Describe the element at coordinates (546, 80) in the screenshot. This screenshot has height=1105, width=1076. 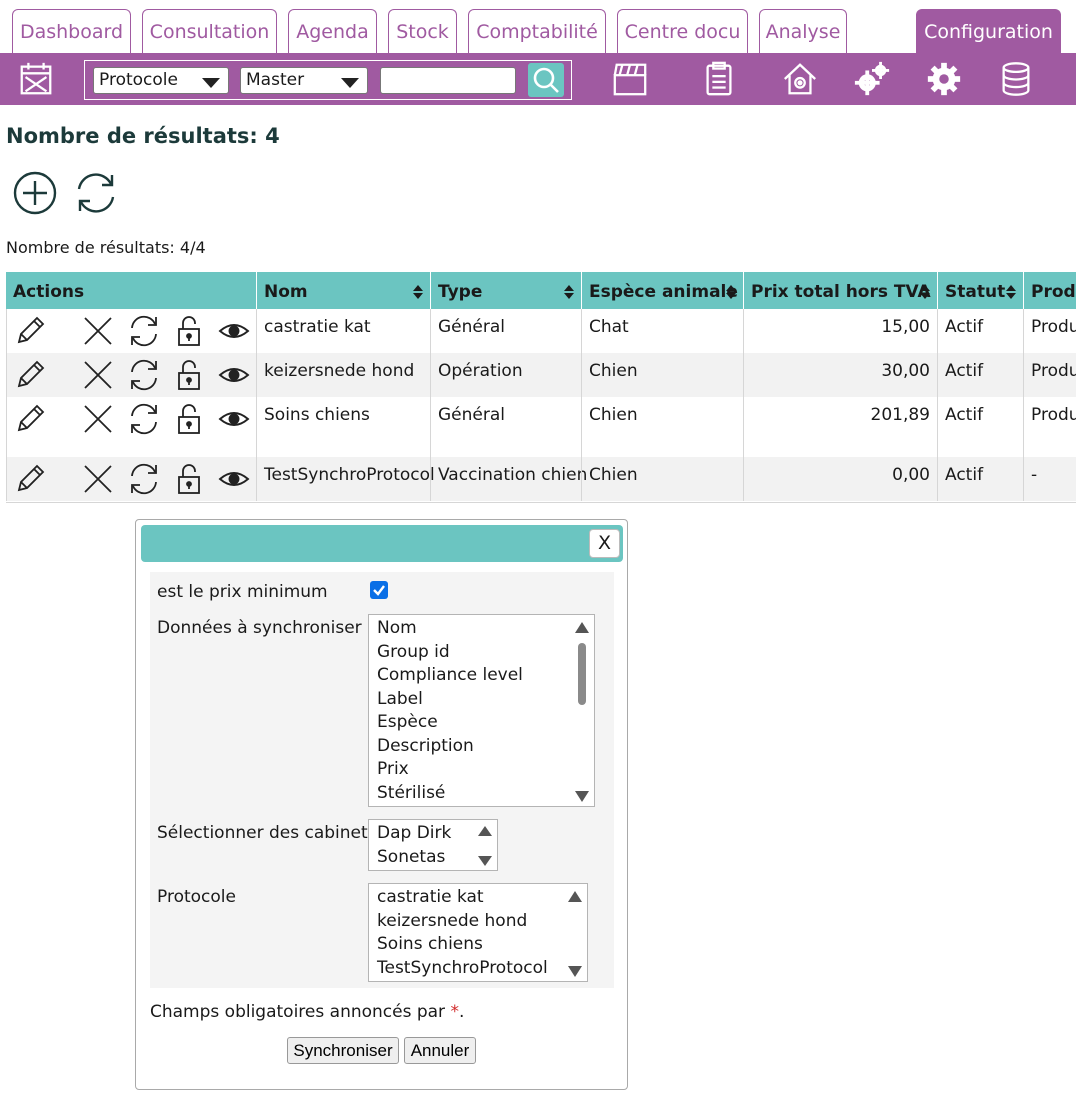
I see `search-button` at that location.